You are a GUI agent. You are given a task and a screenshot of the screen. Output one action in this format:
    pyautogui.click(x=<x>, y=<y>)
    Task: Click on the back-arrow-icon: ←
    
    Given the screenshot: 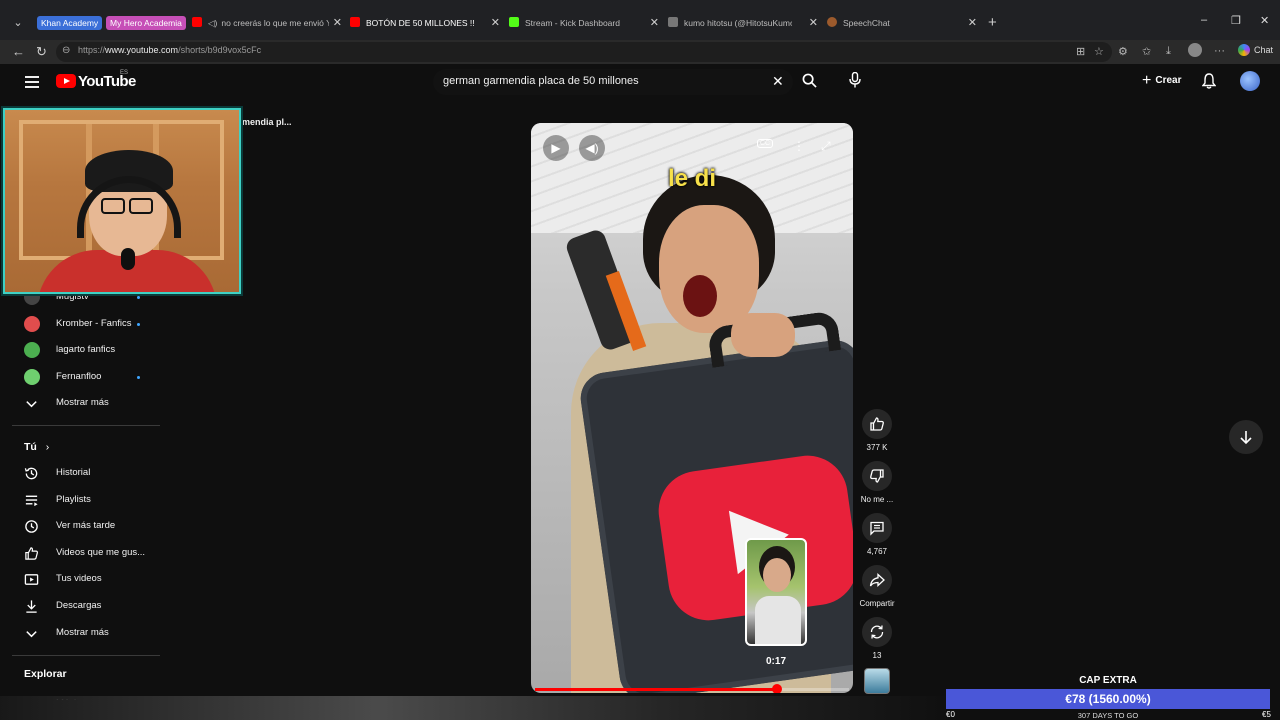 What is the action you would take?
    pyautogui.click(x=18, y=52)
    